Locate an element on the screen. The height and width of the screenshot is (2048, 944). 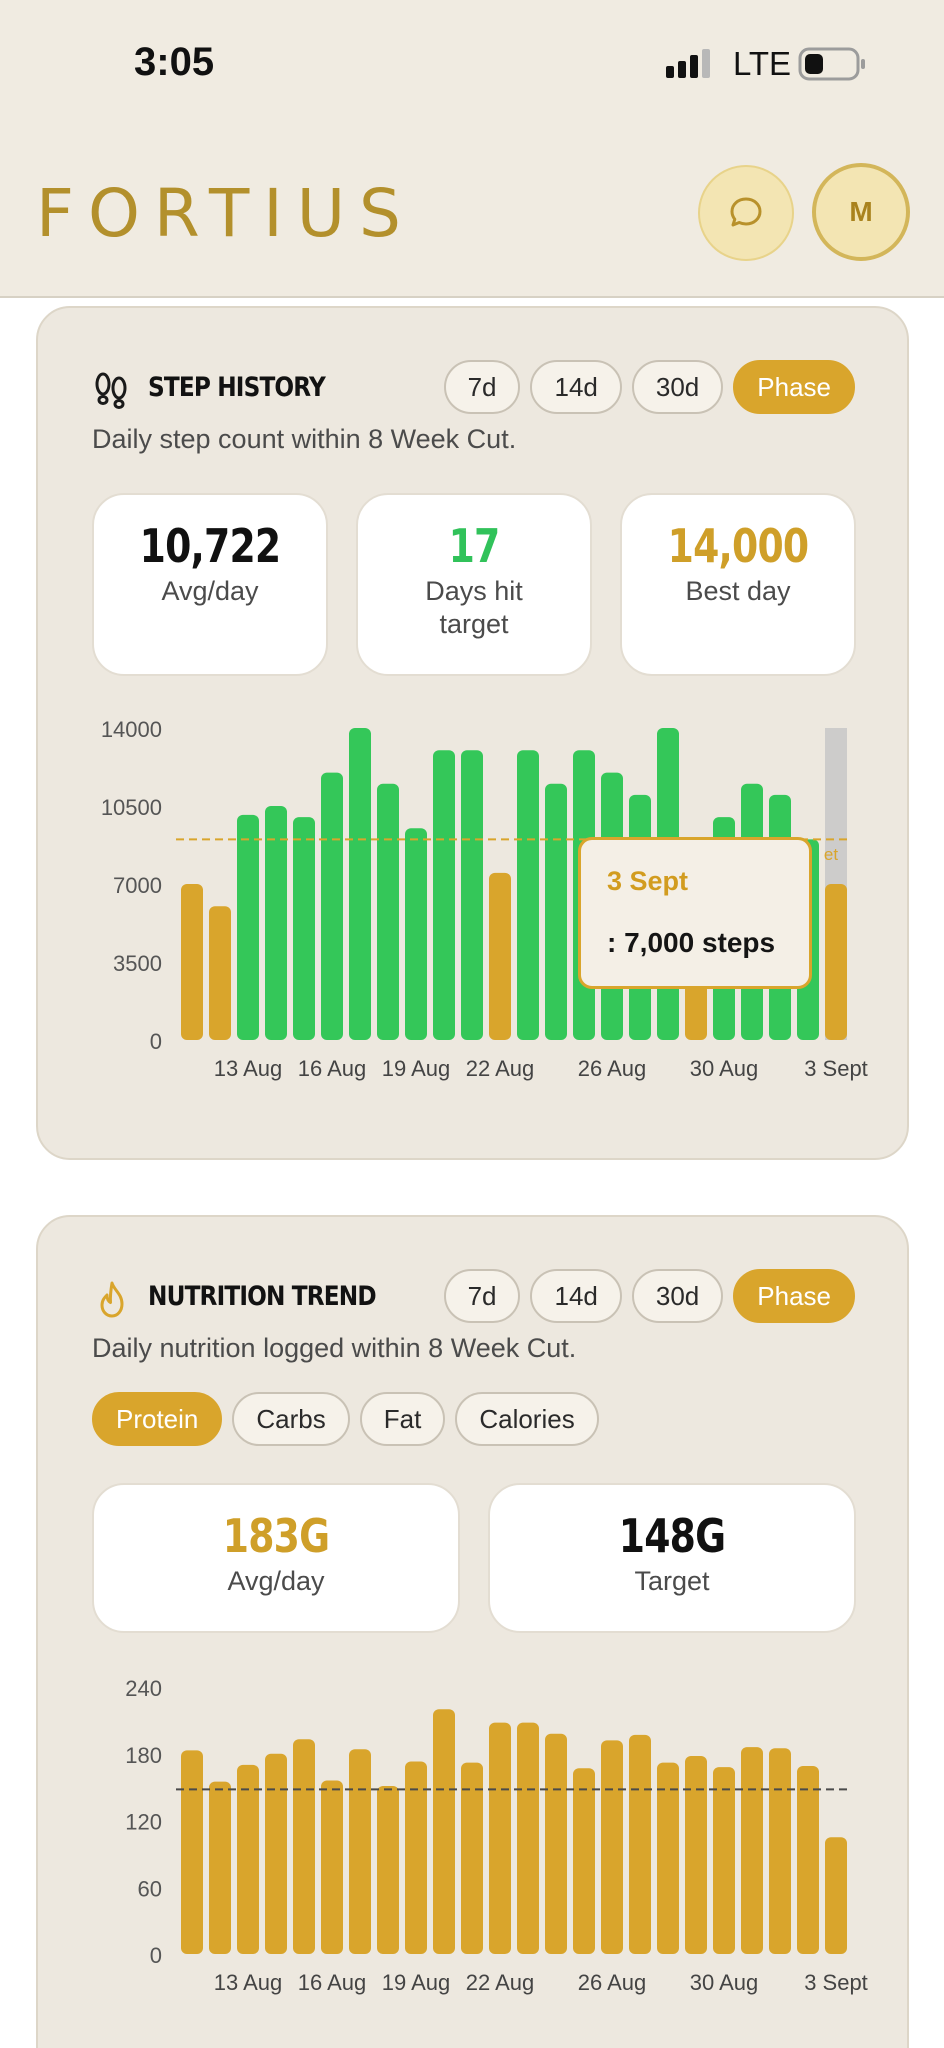
chat-bubble-icon is located at coordinates (746, 212).